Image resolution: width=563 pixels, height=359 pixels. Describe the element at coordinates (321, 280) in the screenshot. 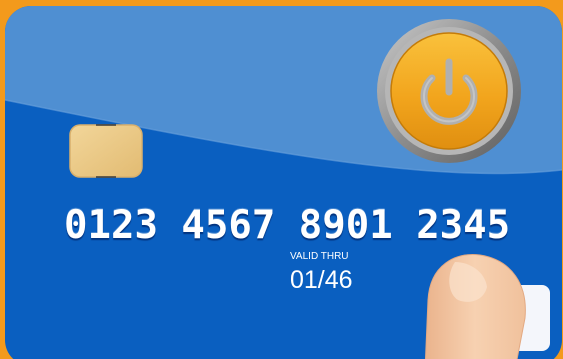

I see `expiry-date: 01/46` at that location.